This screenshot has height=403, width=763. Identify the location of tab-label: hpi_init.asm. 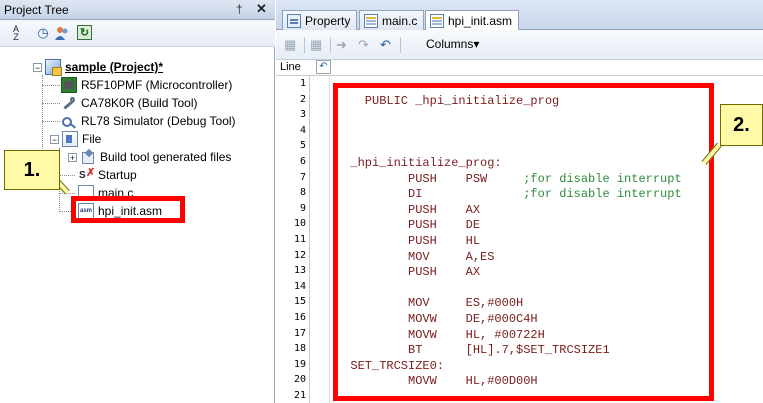
(480, 21).